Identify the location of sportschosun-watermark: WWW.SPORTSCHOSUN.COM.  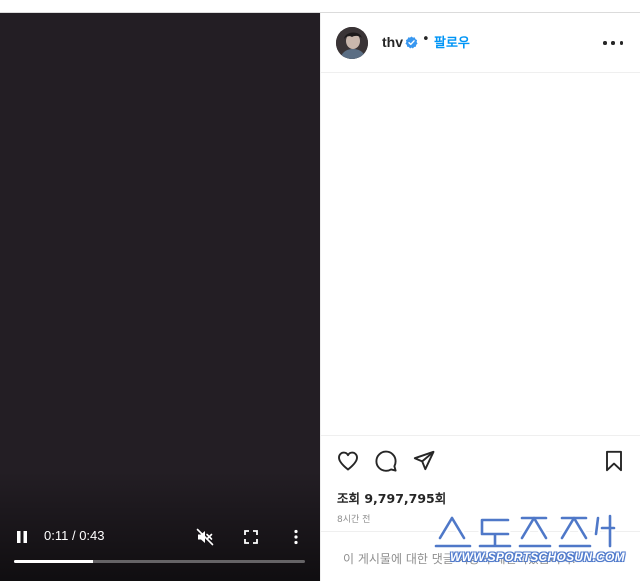
(522, 543).